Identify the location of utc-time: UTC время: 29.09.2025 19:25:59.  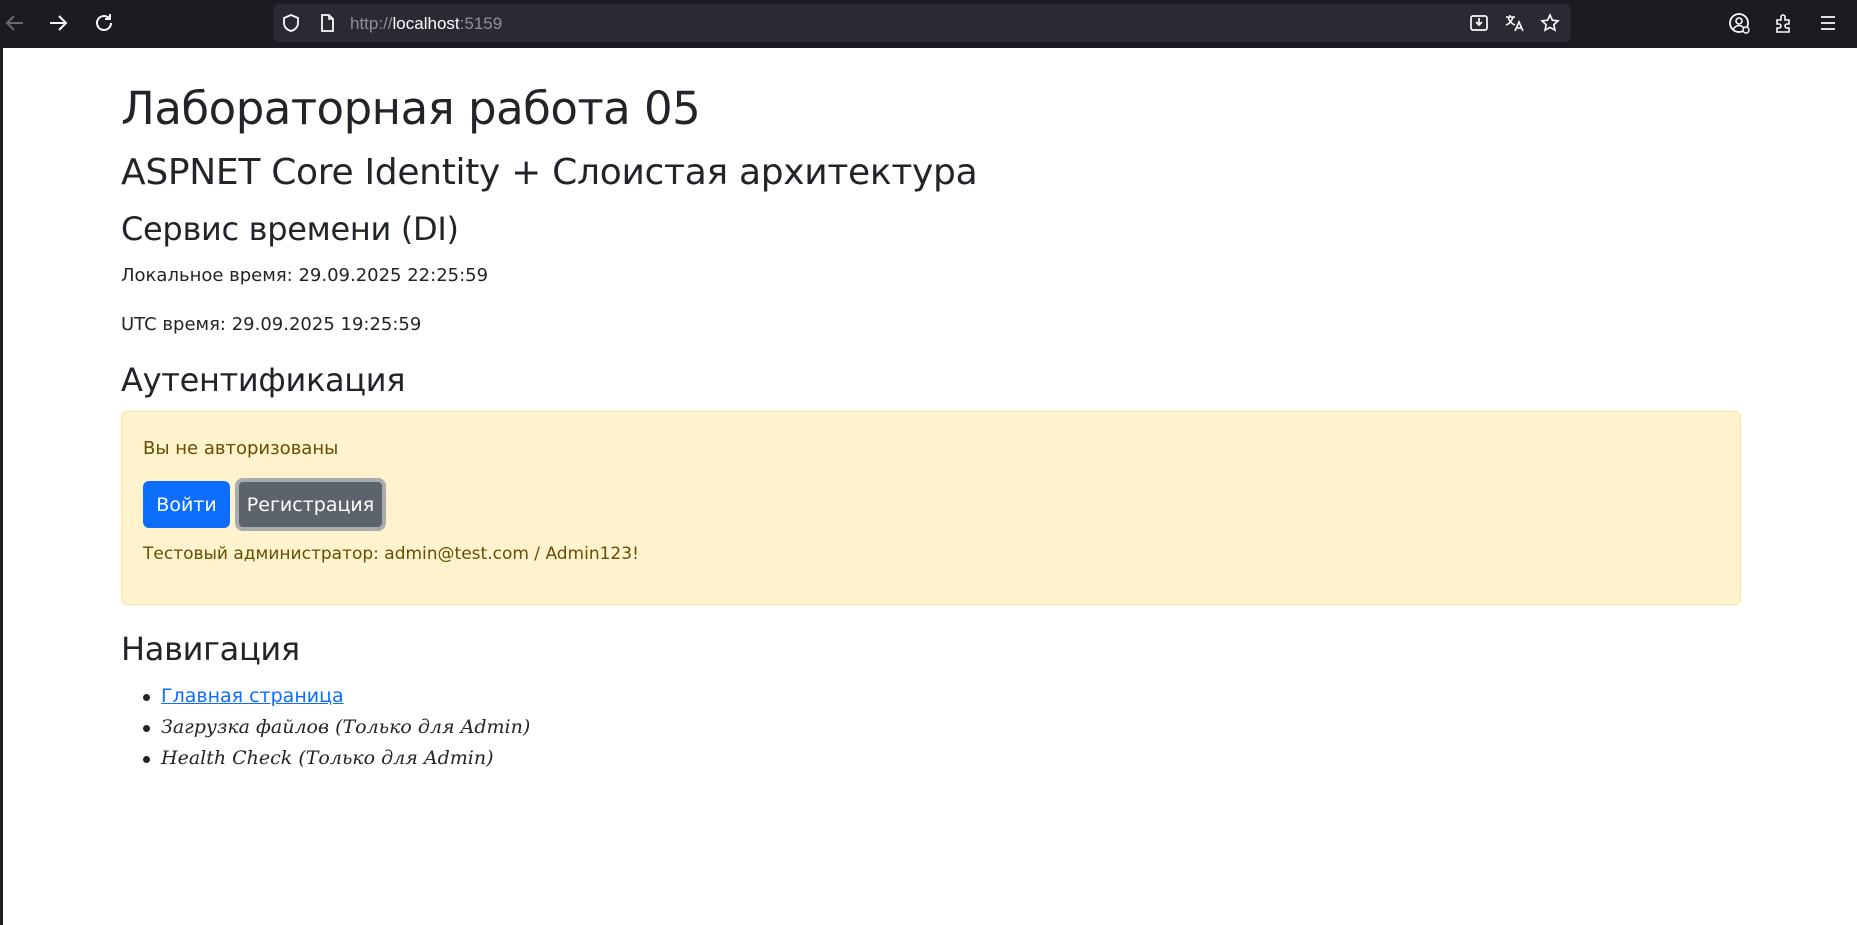
(271, 324).